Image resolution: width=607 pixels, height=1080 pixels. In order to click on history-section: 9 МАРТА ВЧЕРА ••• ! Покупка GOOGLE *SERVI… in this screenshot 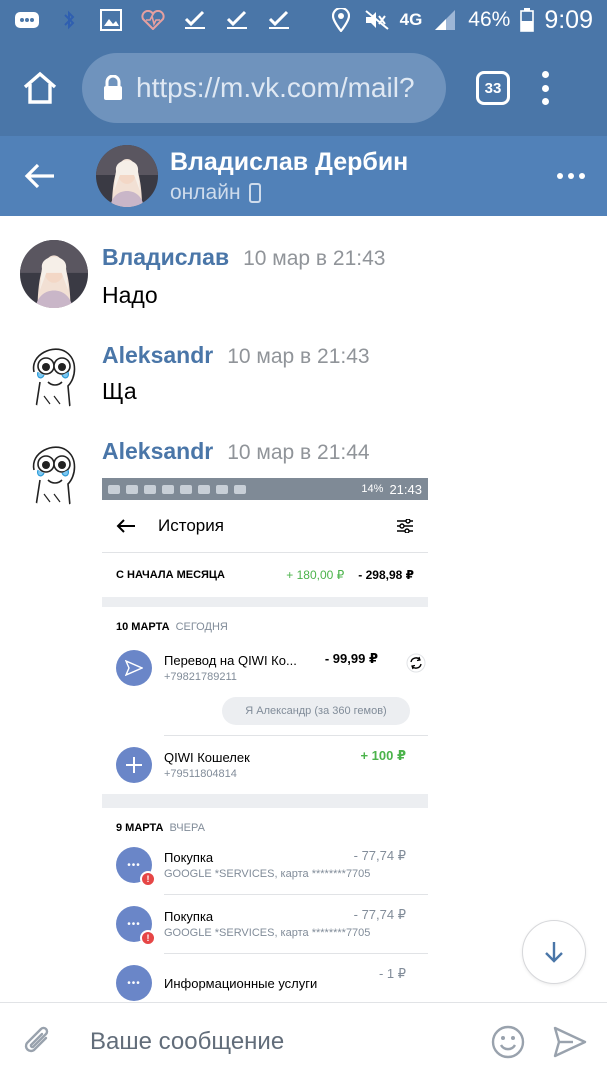, I will do `click(265, 905)`.